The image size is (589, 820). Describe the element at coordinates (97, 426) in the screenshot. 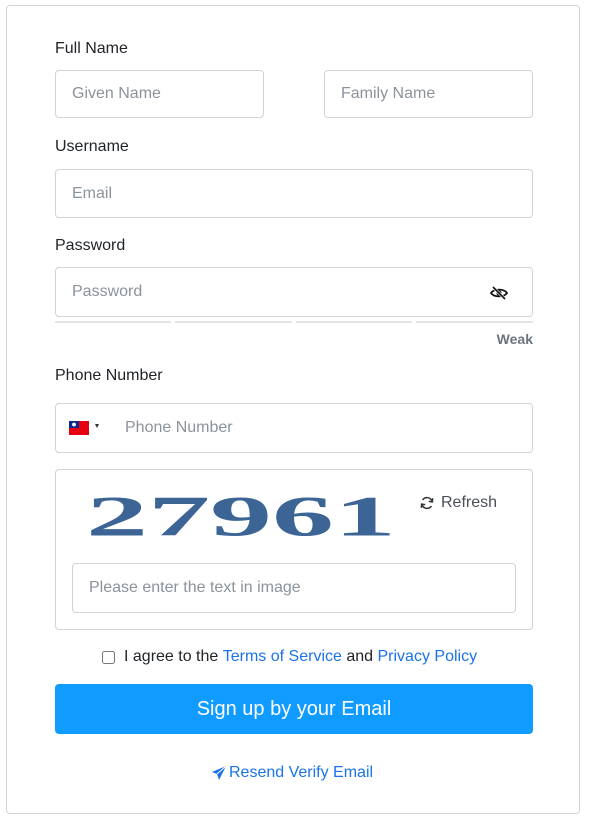

I see `country-dropdown-caret-icon` at that location.